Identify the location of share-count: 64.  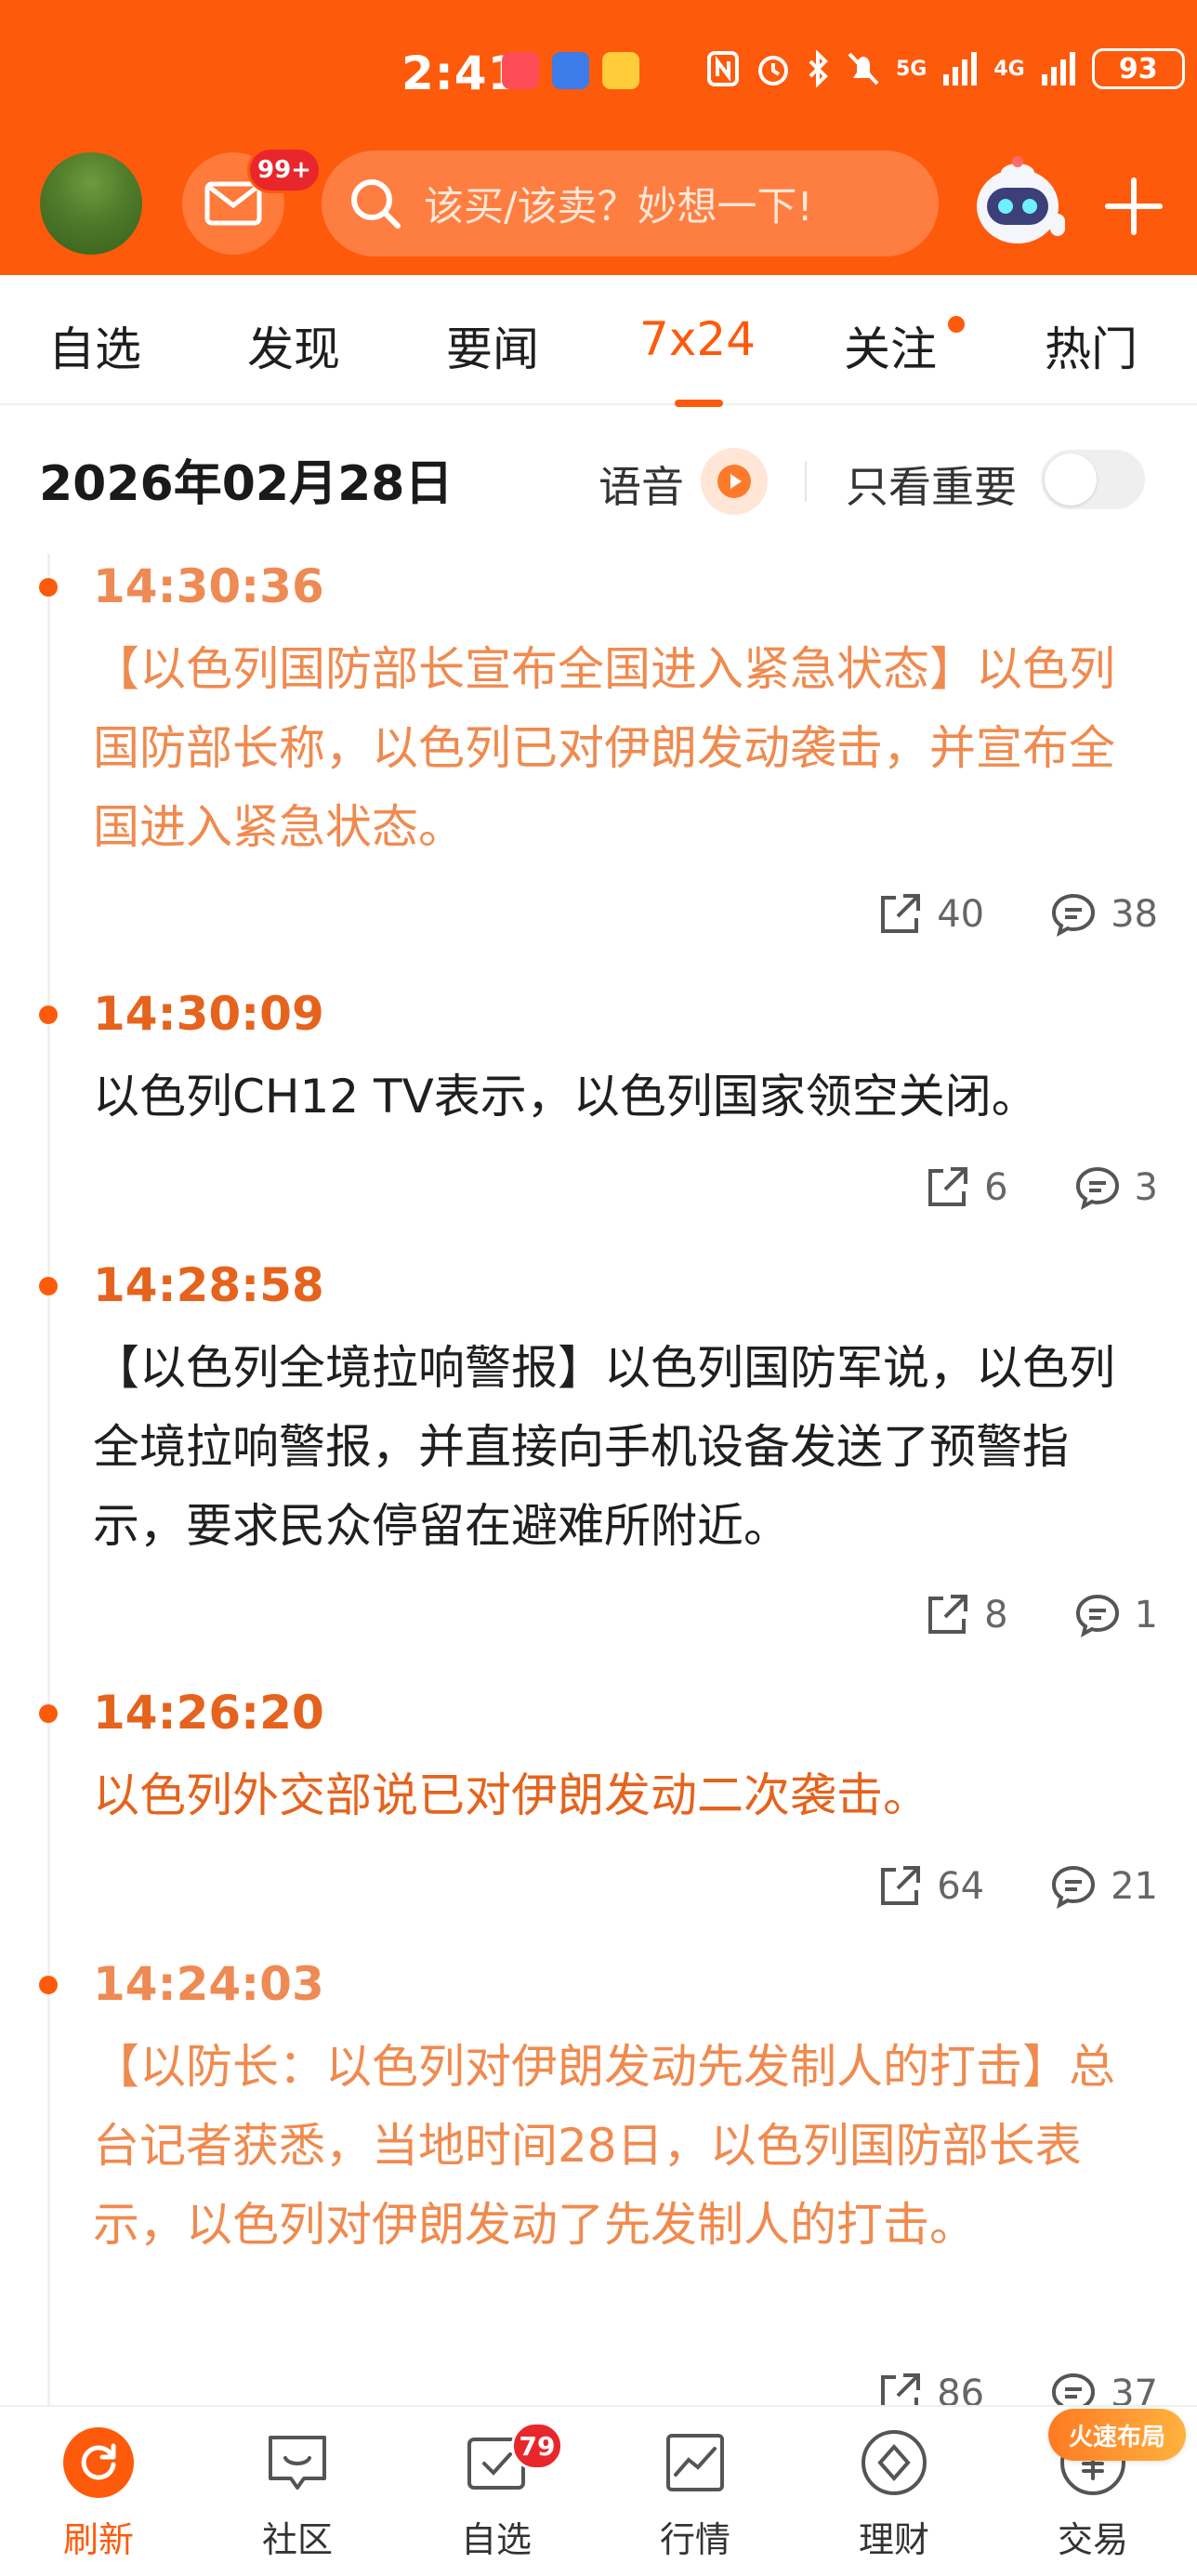
(961, 1886).